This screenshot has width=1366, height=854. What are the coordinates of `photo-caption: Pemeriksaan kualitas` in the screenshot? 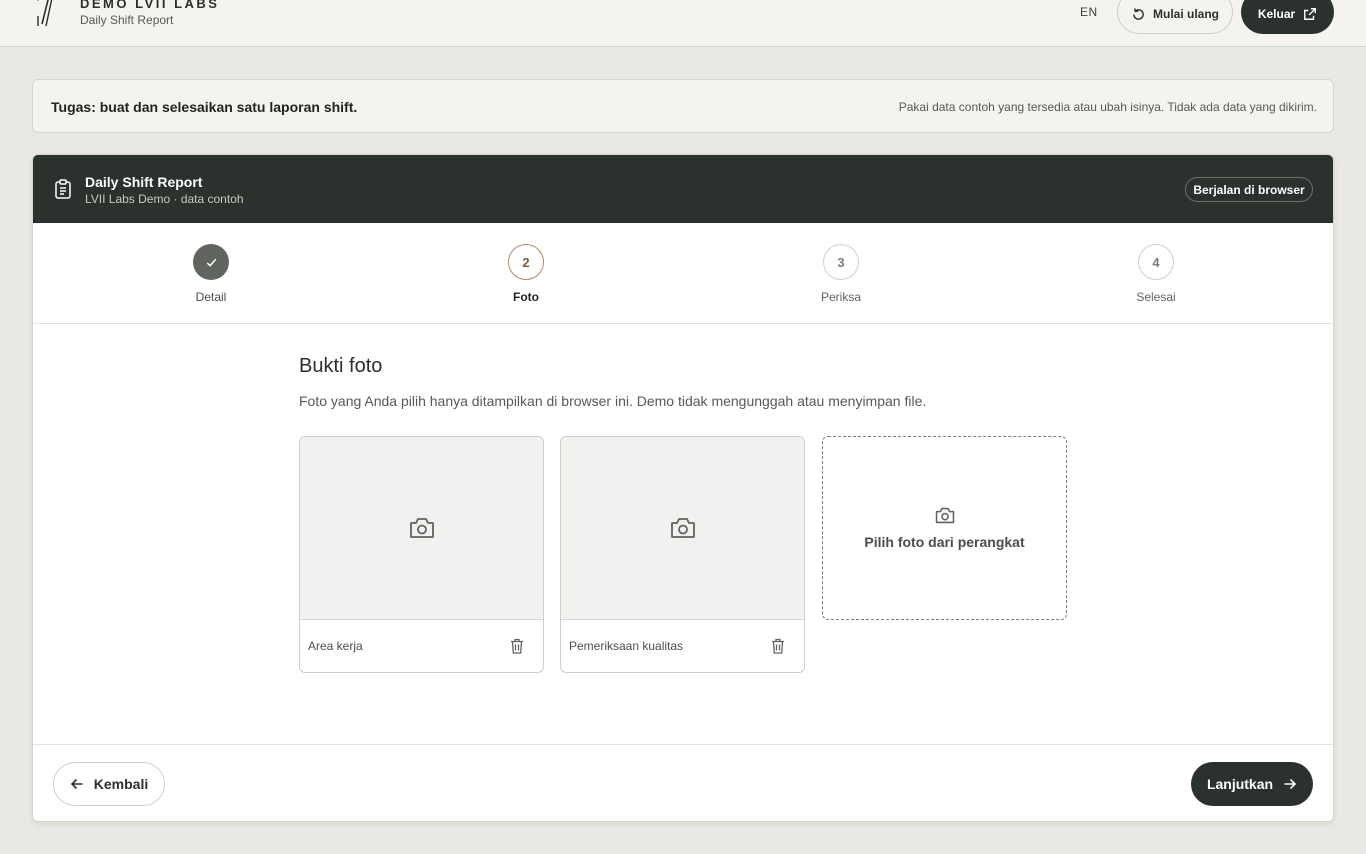 It's located at (626, 646).